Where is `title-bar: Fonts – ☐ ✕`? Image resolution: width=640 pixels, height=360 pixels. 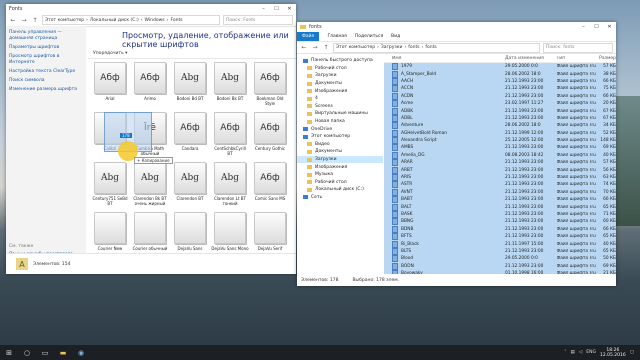 title-bar: Fonts – ☐ ✕ is located at coordinates (151, 9).